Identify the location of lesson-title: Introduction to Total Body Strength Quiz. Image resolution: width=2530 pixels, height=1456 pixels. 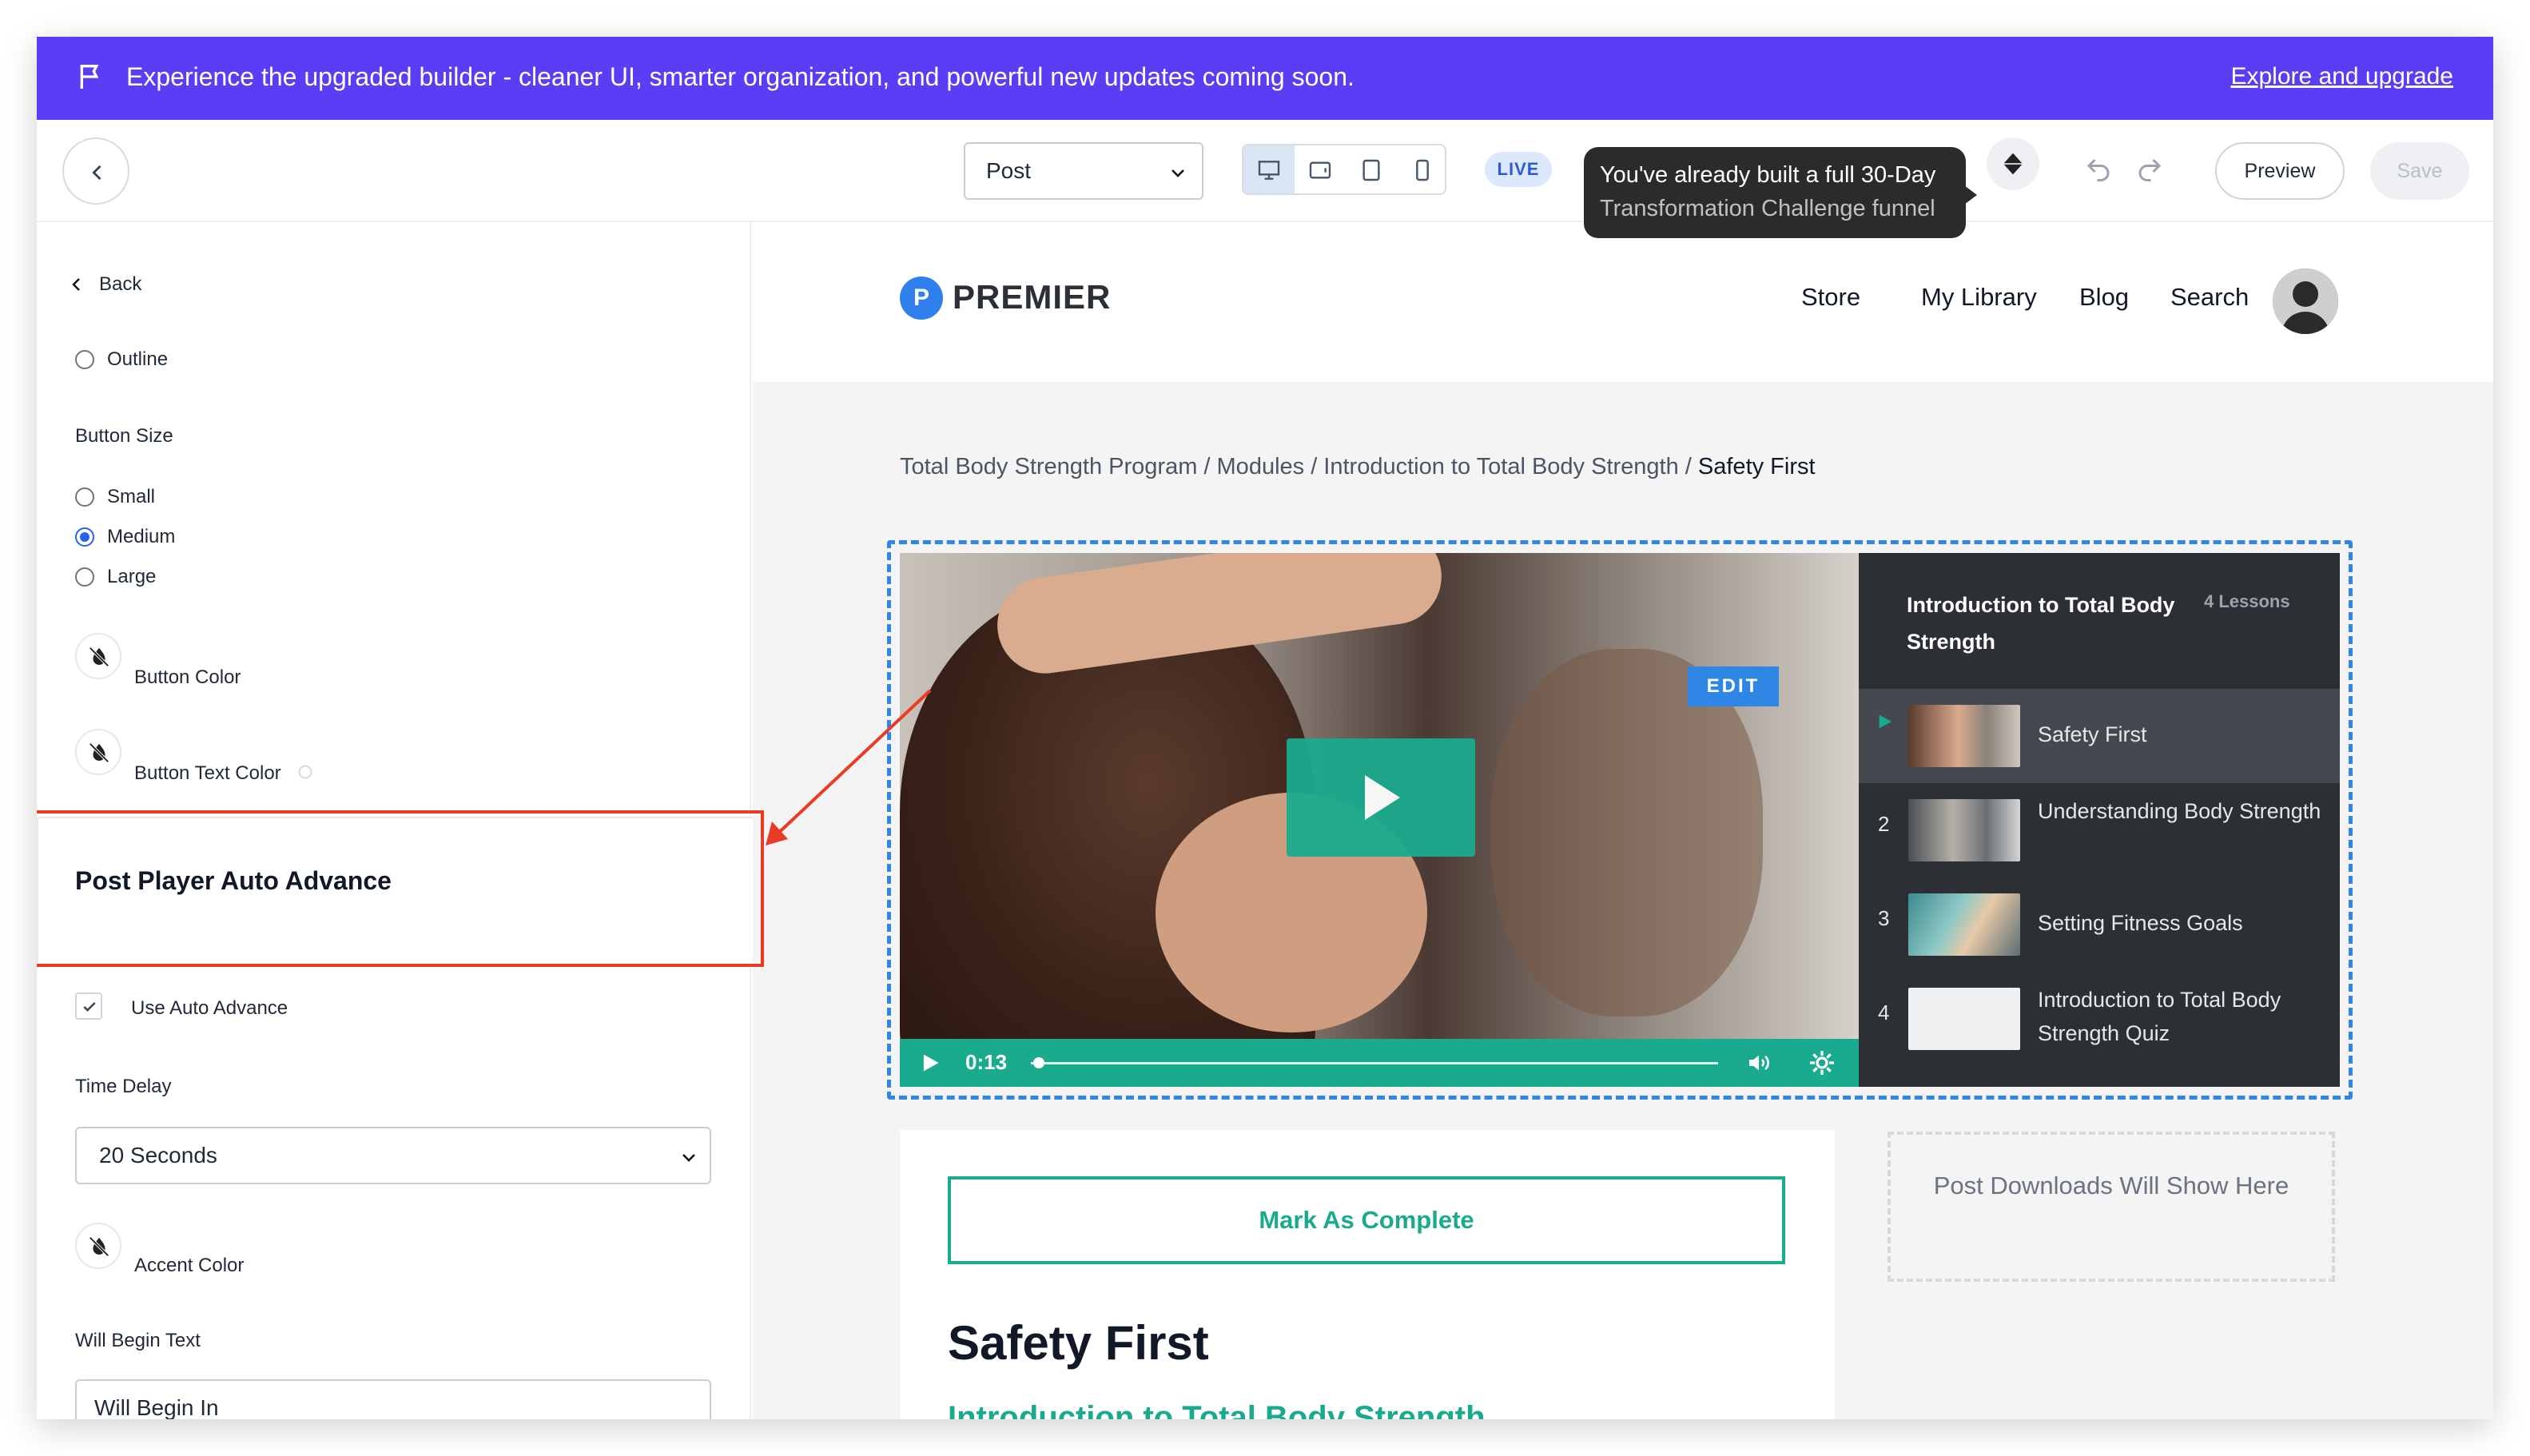
(2159, 1016).